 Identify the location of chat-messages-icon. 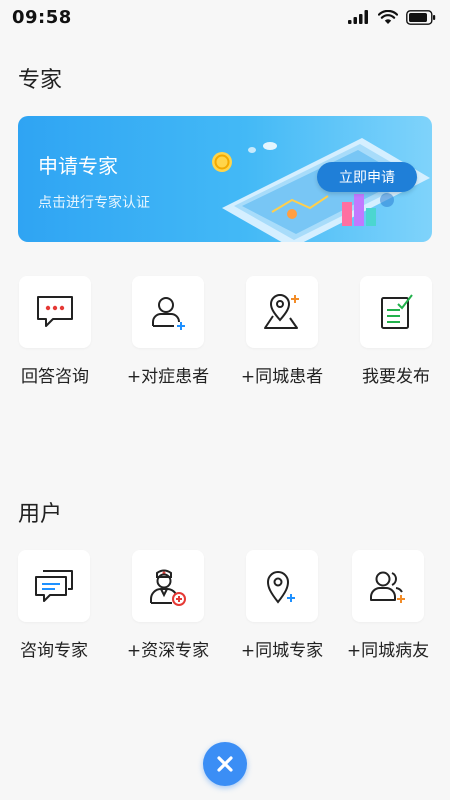
(54, 586).